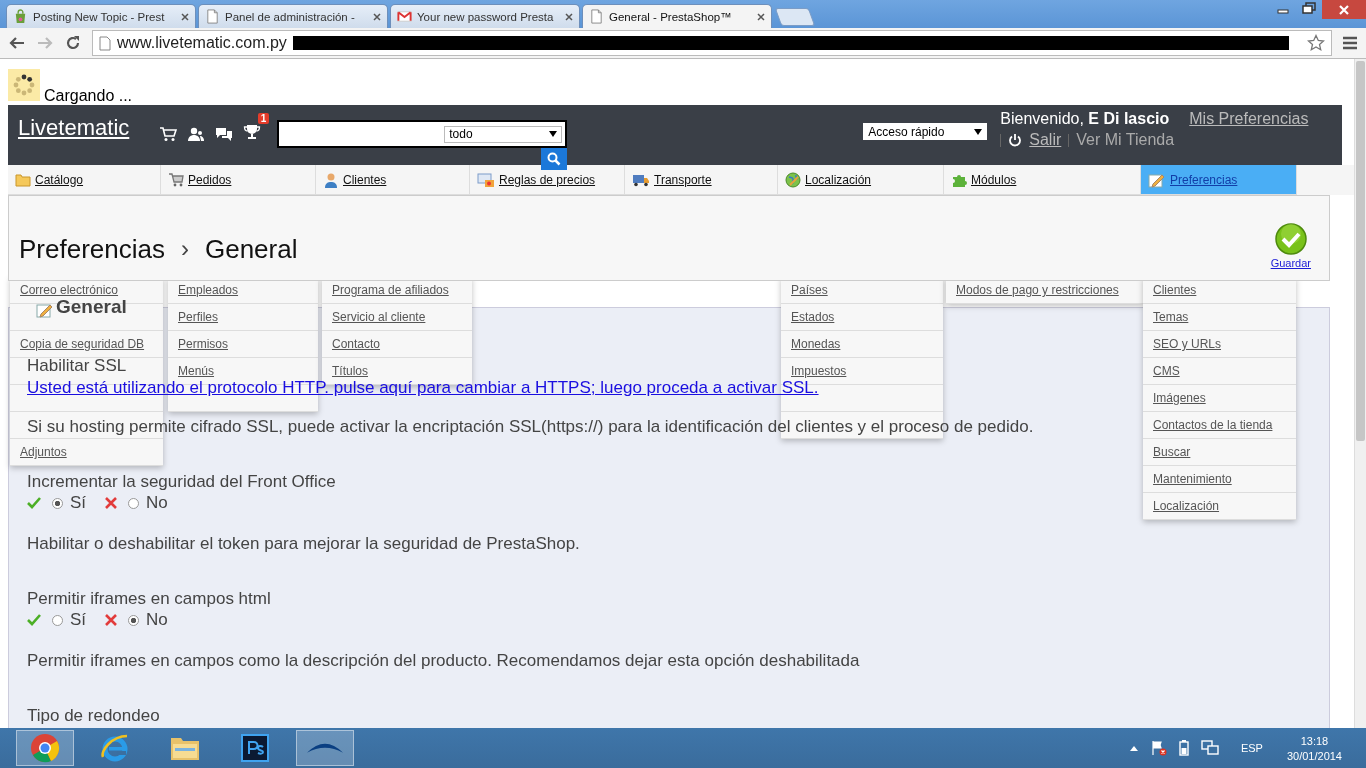 The width and height of the screenshot is (1366, 768). I want to click on submenu-item: Mantenimiento, so click(1192, 479).